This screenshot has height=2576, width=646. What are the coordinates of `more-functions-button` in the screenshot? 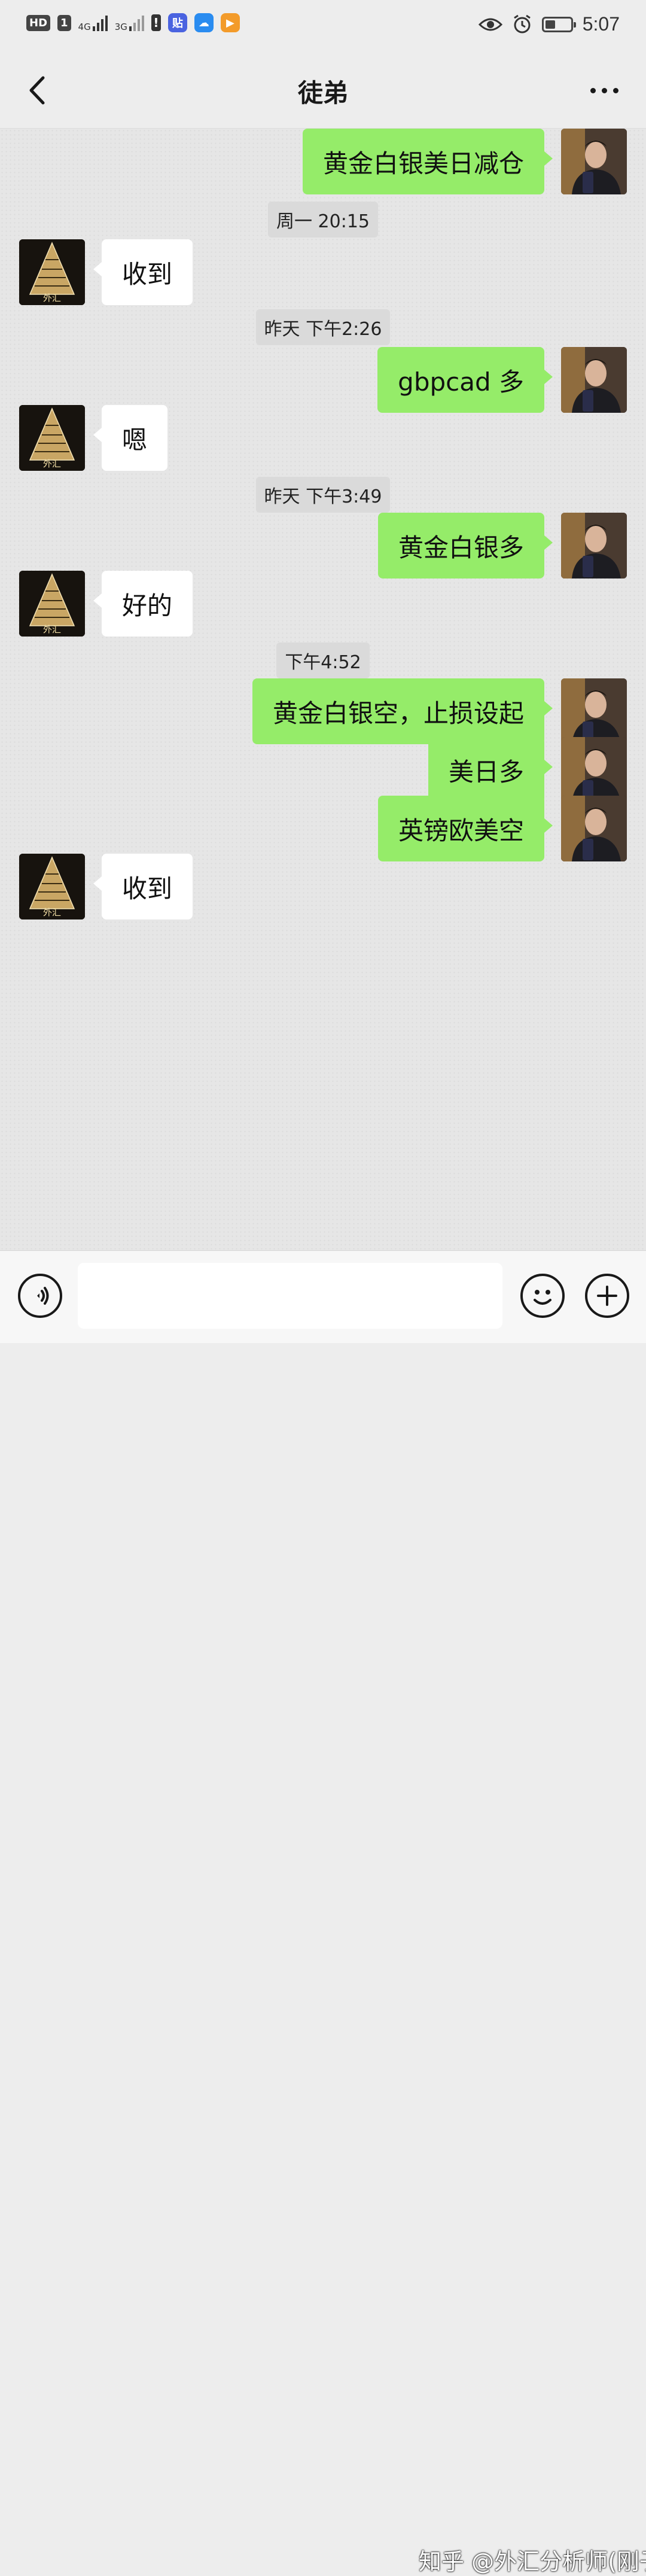 It's located at (607, 1296).